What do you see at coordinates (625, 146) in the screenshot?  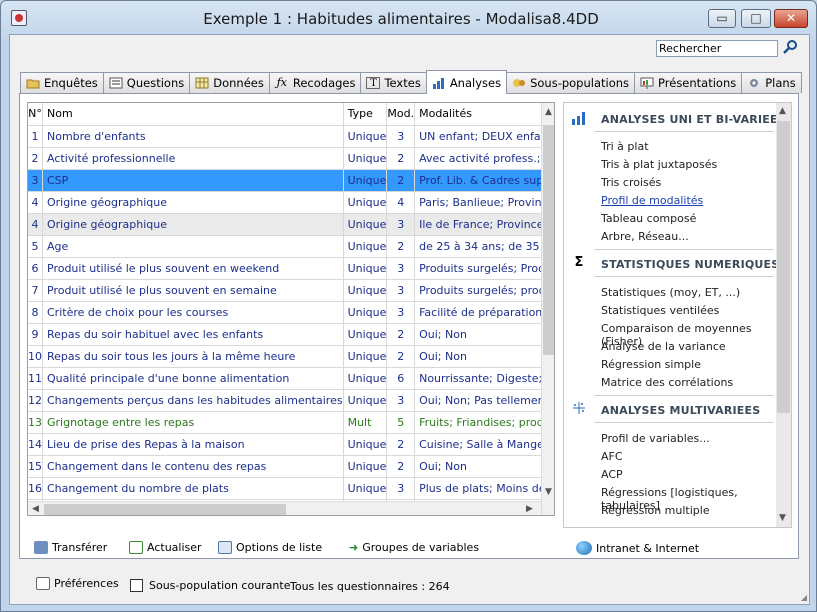 I see `tri-a-plat-link: Tri à plat` at bounding box center [625, 146].